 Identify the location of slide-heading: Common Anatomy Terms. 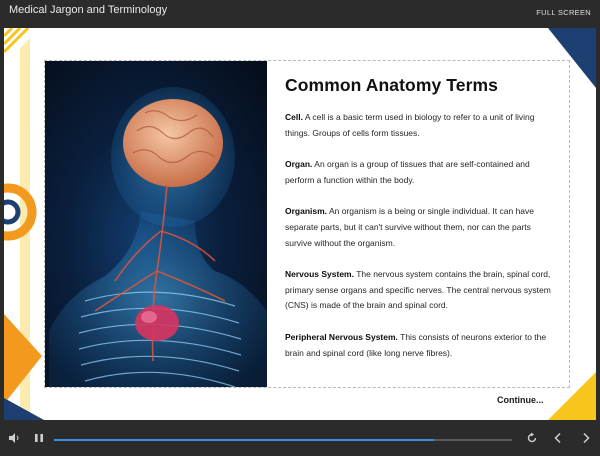
(391, 85).